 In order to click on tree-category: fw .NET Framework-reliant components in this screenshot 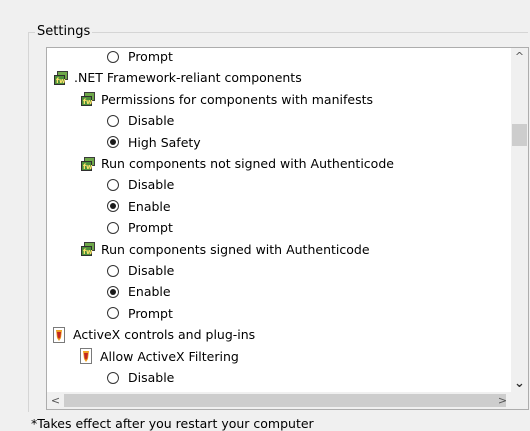, I will do `click(177, 77)`.